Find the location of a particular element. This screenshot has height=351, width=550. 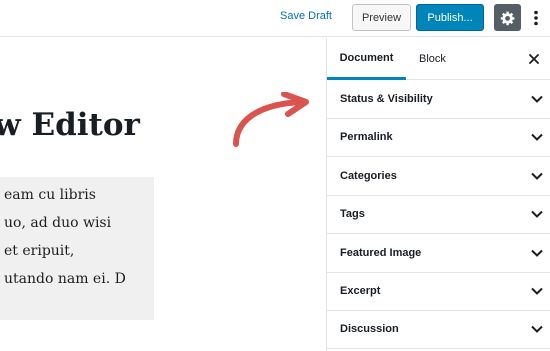

more-options-button is located at coordinates (536, 17).